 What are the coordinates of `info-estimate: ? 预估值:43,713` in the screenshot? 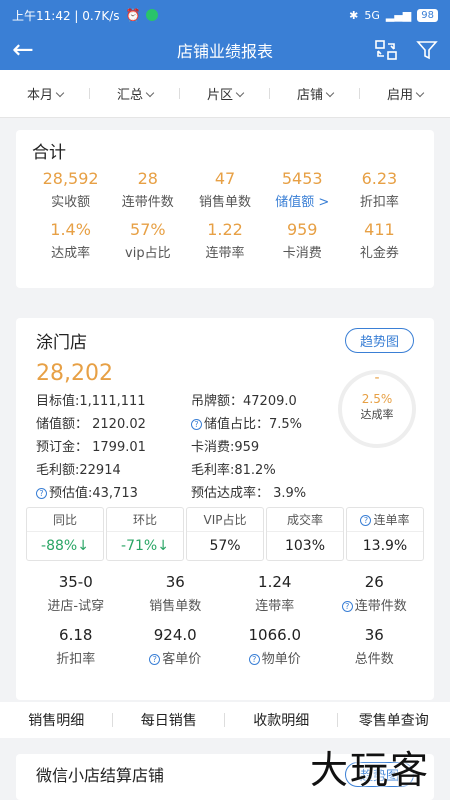 It's located at (113, 491).